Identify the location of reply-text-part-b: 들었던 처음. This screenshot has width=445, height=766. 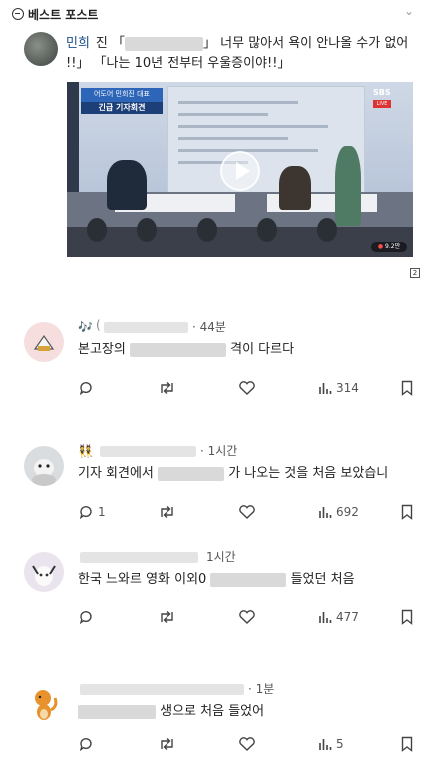
(322, 579).